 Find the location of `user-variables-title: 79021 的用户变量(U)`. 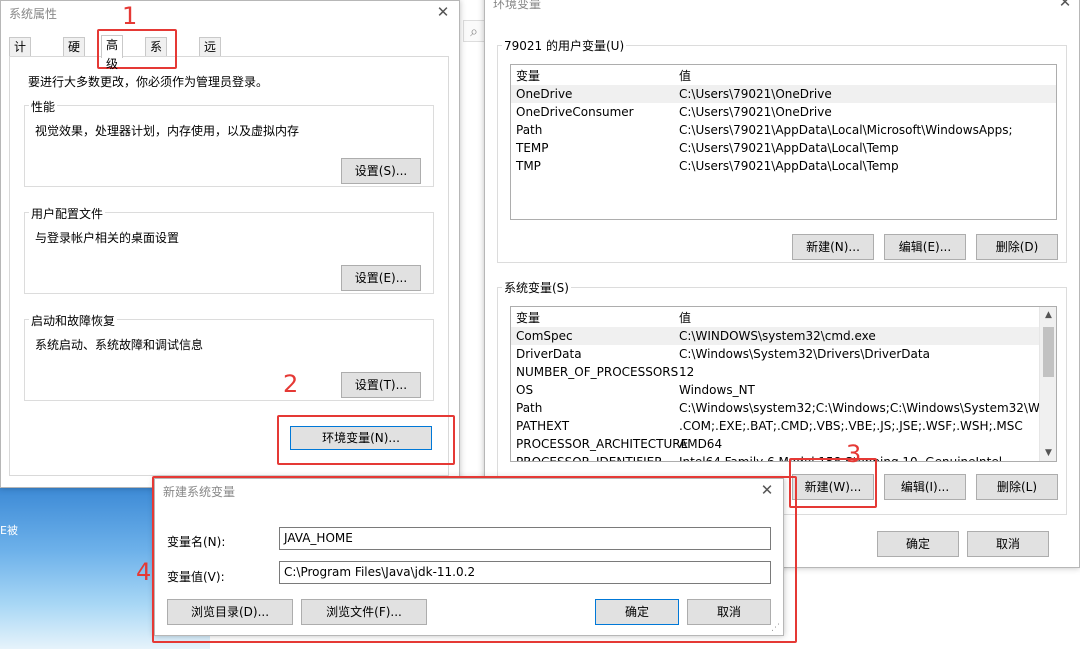

user-variables-title: 79021 的用户变量(U) is located at coordinates (564, 45).